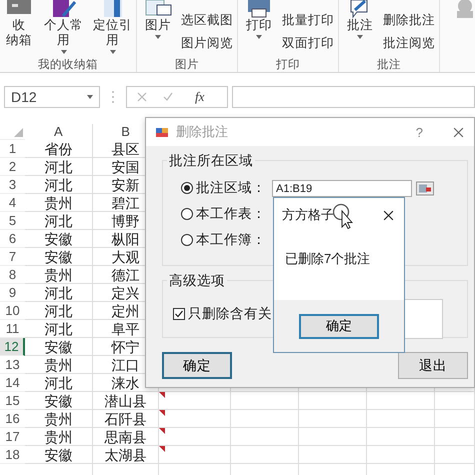 This screenshot has width=475, height=475. What do you see at coordinates (202, 132) in the screenshot?
I see `dialog-title: 删除批注` at bounding box center [202, 132].